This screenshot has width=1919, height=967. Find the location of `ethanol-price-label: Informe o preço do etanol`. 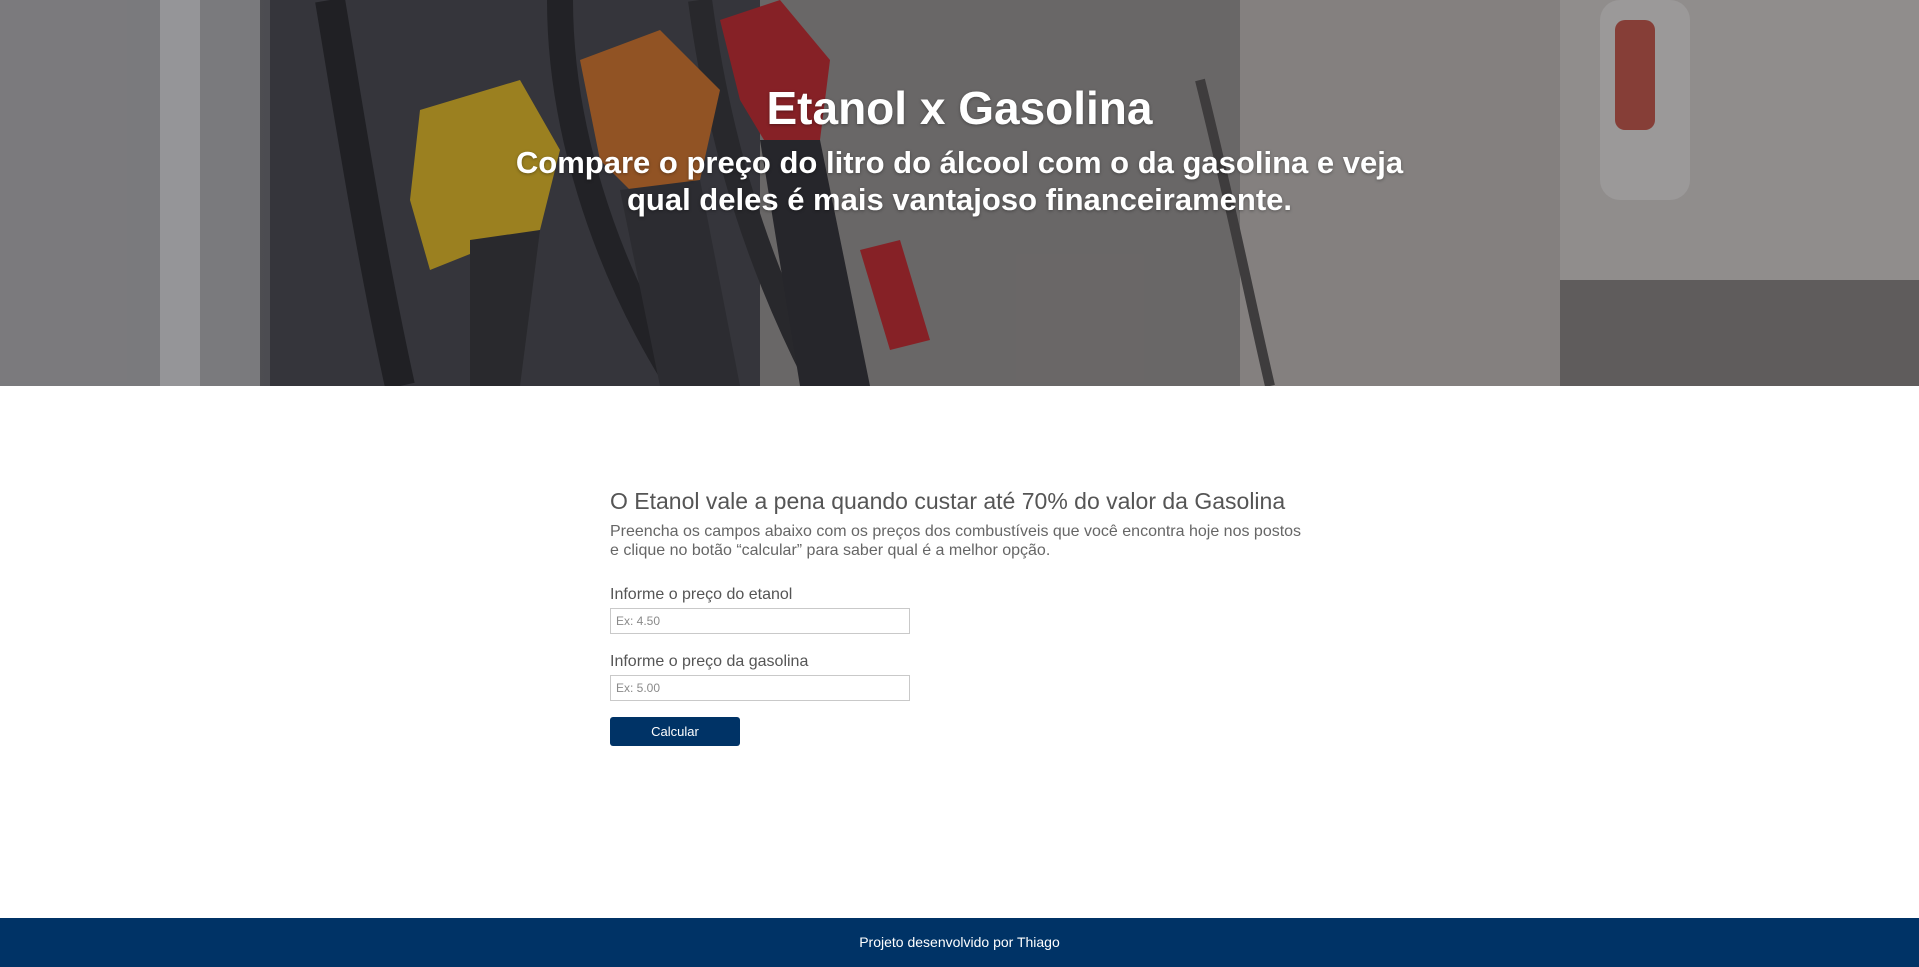

ethanol-price-label: Informe o preço do etanol is located at coordinates (701, 594).